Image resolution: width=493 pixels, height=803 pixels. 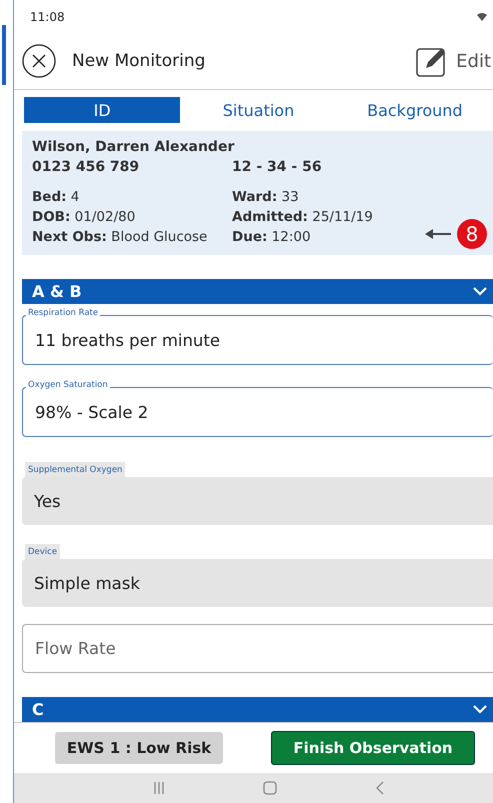 I want to click on field-label: Supplemental Oxygen, so click(x=75, y=469).